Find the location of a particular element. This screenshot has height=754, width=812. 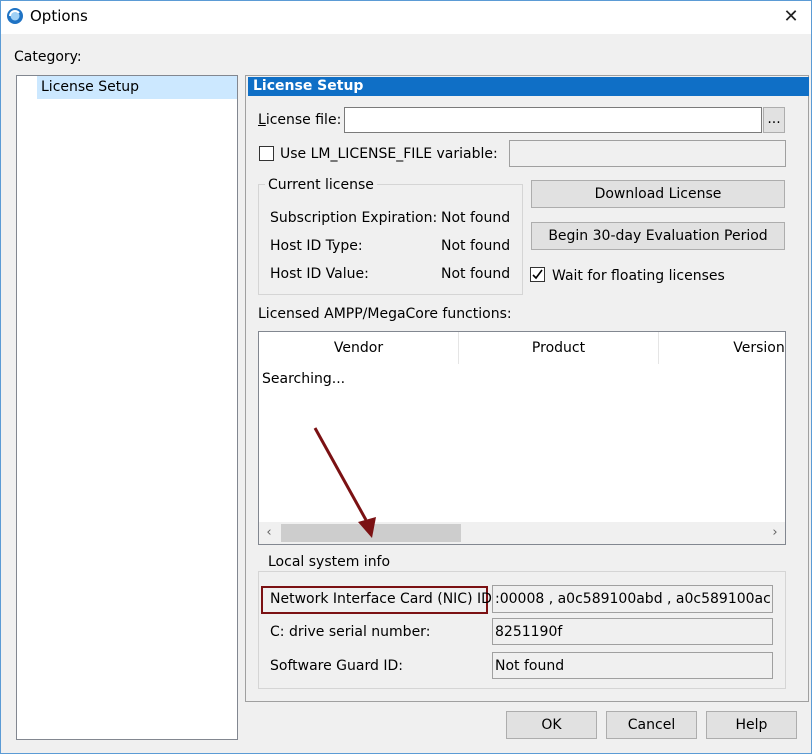

env-variable-field is located at coordinates (647, 153).